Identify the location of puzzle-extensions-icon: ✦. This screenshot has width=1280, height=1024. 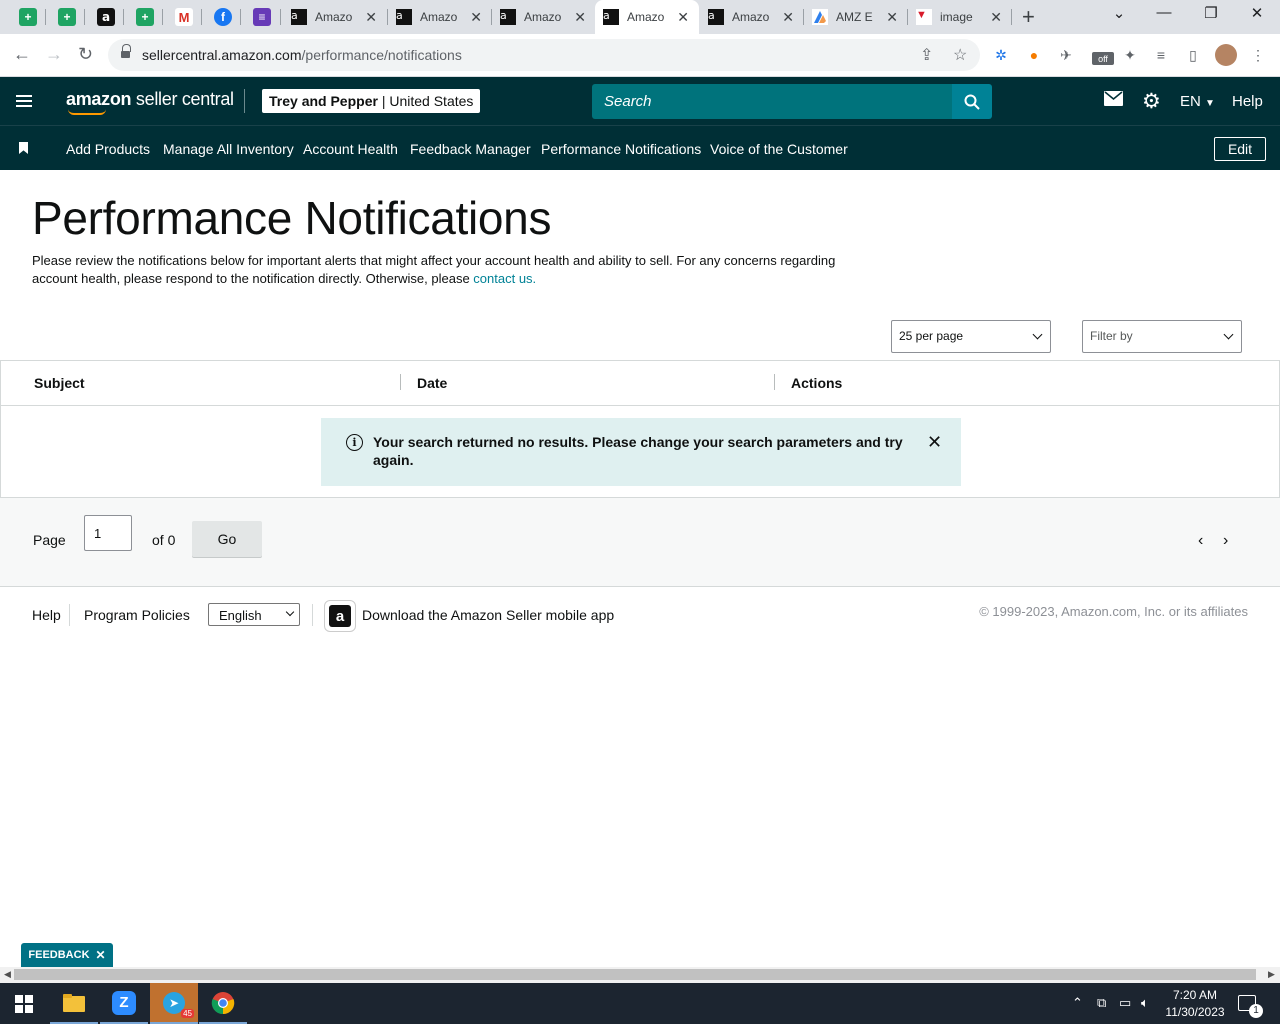
(1130, 55).